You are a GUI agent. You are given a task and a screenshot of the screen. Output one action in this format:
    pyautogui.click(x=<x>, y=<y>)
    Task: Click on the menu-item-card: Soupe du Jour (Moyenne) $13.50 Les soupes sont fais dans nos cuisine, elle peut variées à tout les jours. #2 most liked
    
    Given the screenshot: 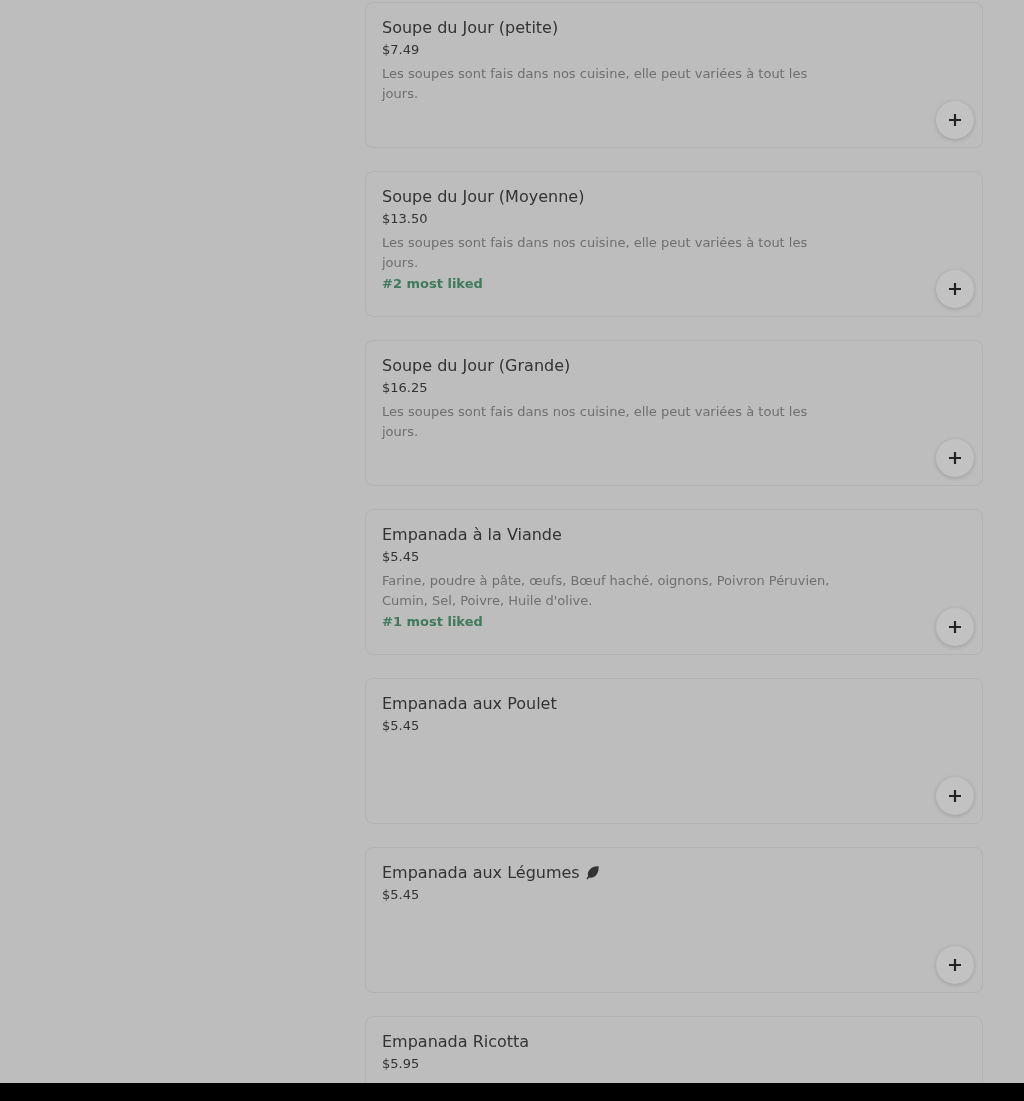 What is the action you would take?
    pyautogui.click(x=674, y=244)
    